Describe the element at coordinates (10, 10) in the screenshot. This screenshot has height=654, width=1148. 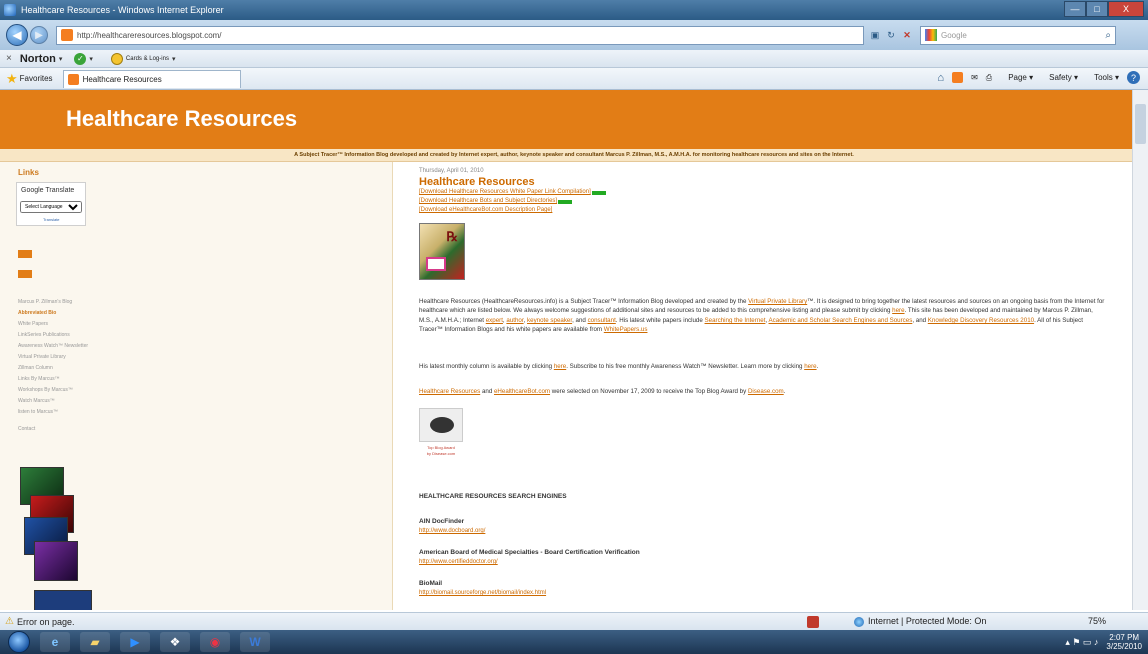
I see `internet-explorer-icon` at that location.